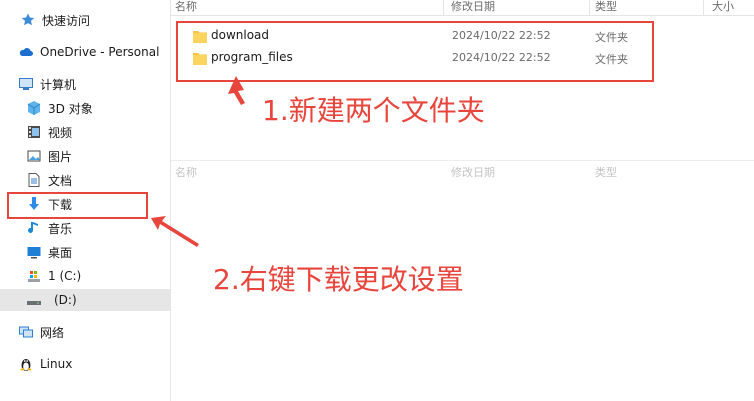 The width and height of the screenshot is (754, 401). Describe the element at coordinates (175, 231) in the screenshot. I see `arrow-to-downloads` at that location.